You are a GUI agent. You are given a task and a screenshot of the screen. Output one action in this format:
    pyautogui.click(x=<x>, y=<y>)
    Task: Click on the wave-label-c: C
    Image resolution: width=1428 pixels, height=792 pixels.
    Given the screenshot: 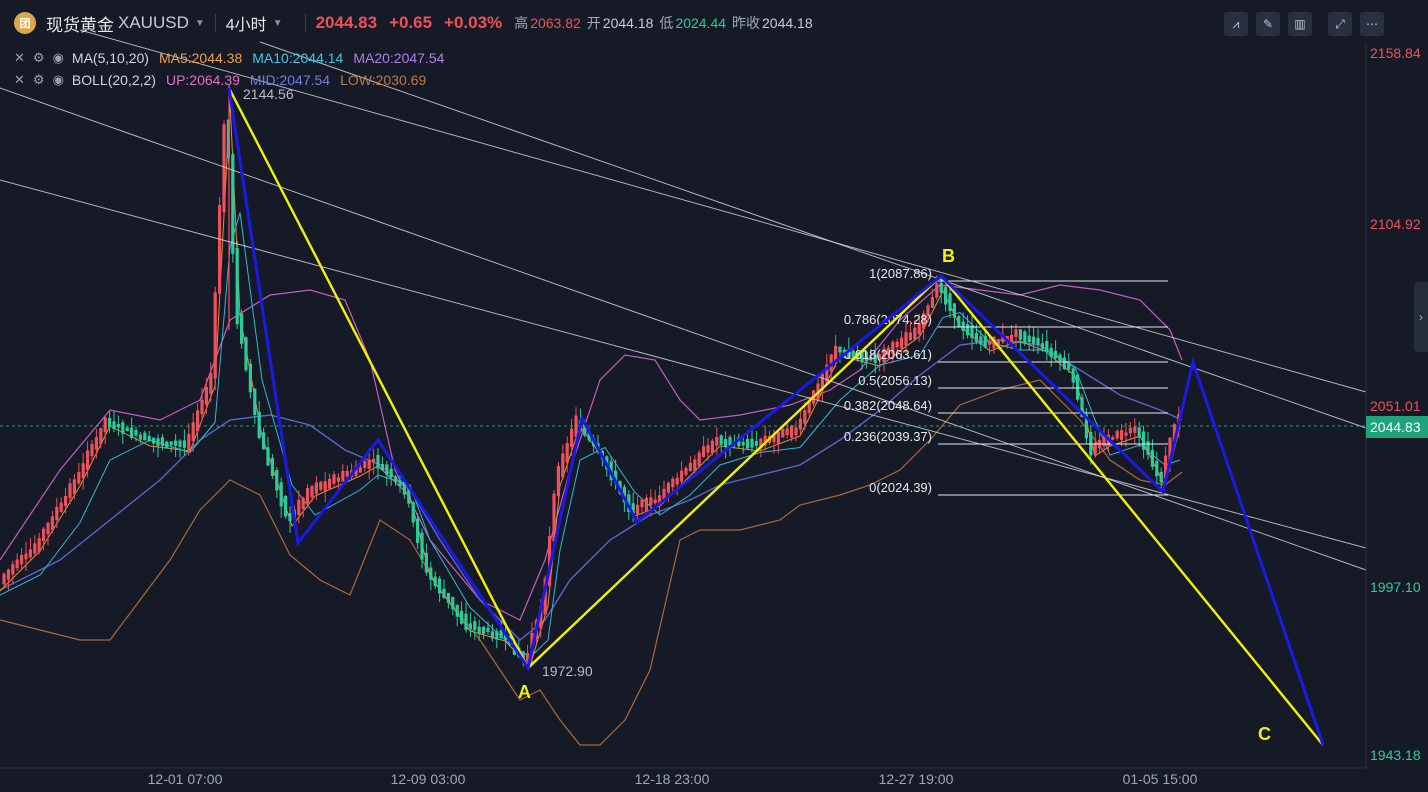 What is the action you would take?
    pyautogui.click(x=1264, y=734)
    